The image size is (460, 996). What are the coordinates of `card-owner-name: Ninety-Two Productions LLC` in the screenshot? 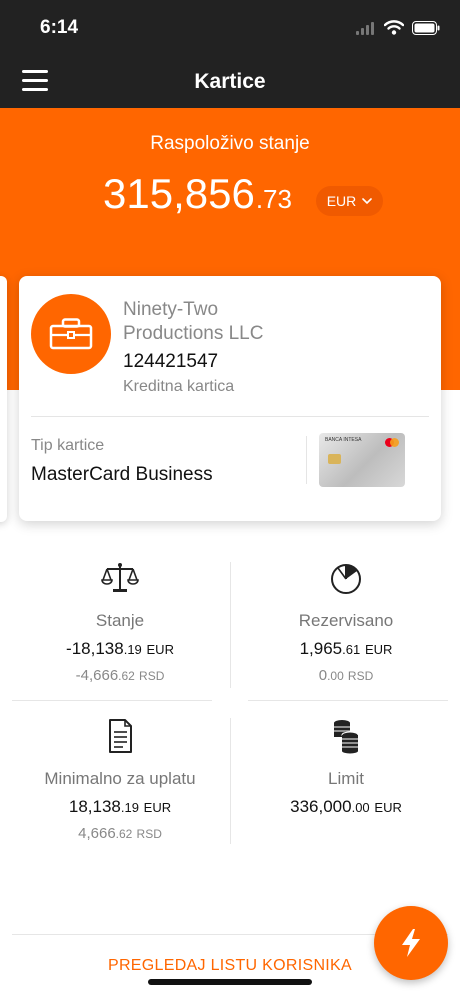 It's located at (233, 322).